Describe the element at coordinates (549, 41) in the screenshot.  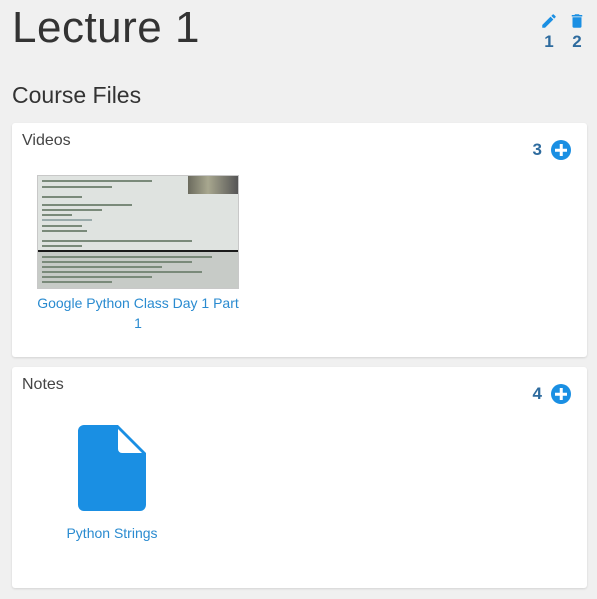
I see `edit-number: 1` at that location.